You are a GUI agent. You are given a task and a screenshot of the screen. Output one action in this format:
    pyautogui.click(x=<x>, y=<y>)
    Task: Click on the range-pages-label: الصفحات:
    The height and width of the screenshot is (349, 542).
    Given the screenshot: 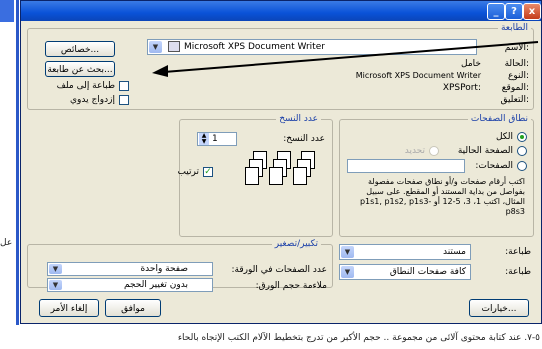 What is the action you would take?
    pyautogui.click(x=494, y=166)
    